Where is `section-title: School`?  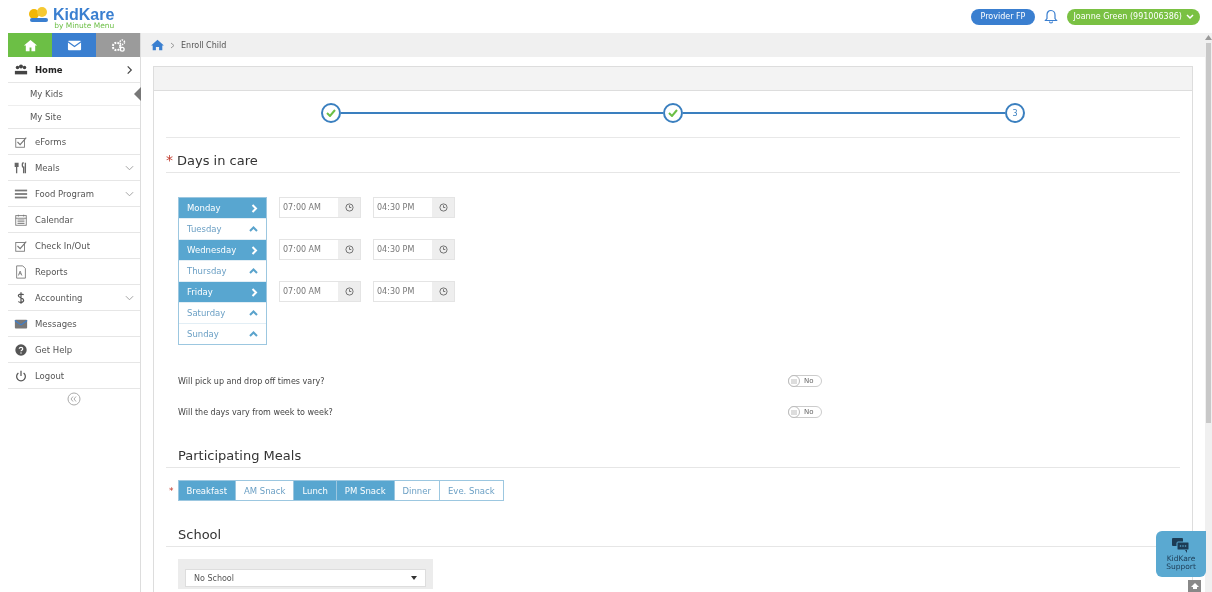 section-title: School is located at coordinates (200, 534).